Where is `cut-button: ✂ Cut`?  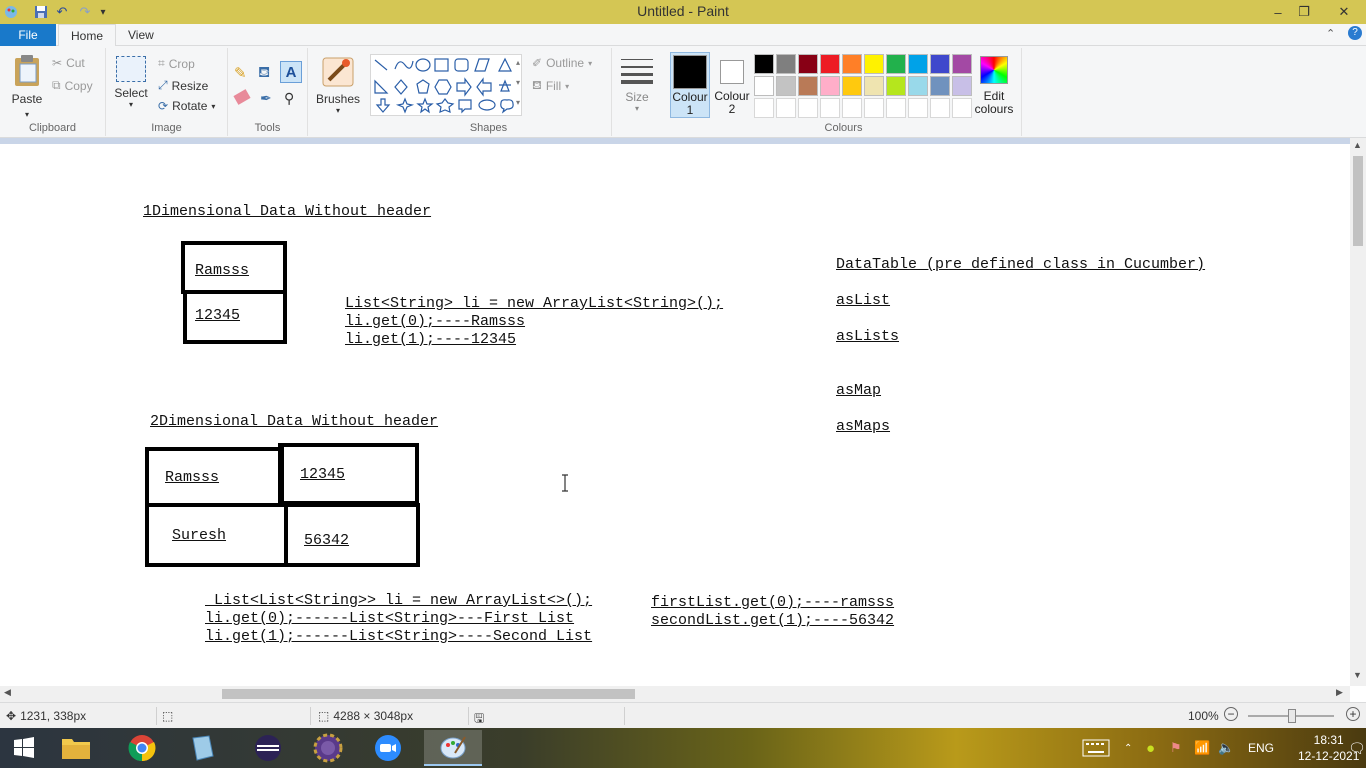
cut-button: ✂ Cut is located at coordinates (68, 63).